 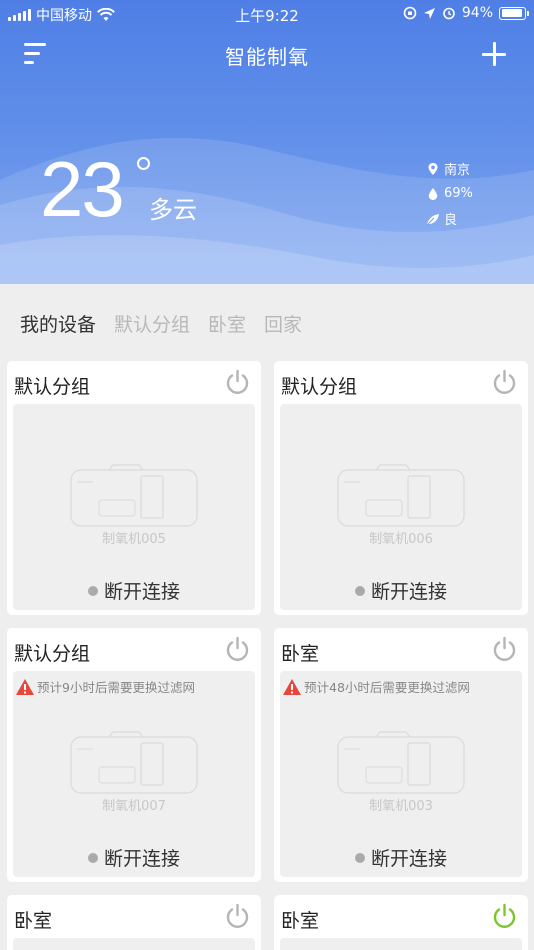 I want to click on humidity-value: 69%, so click(x=458, y=193).